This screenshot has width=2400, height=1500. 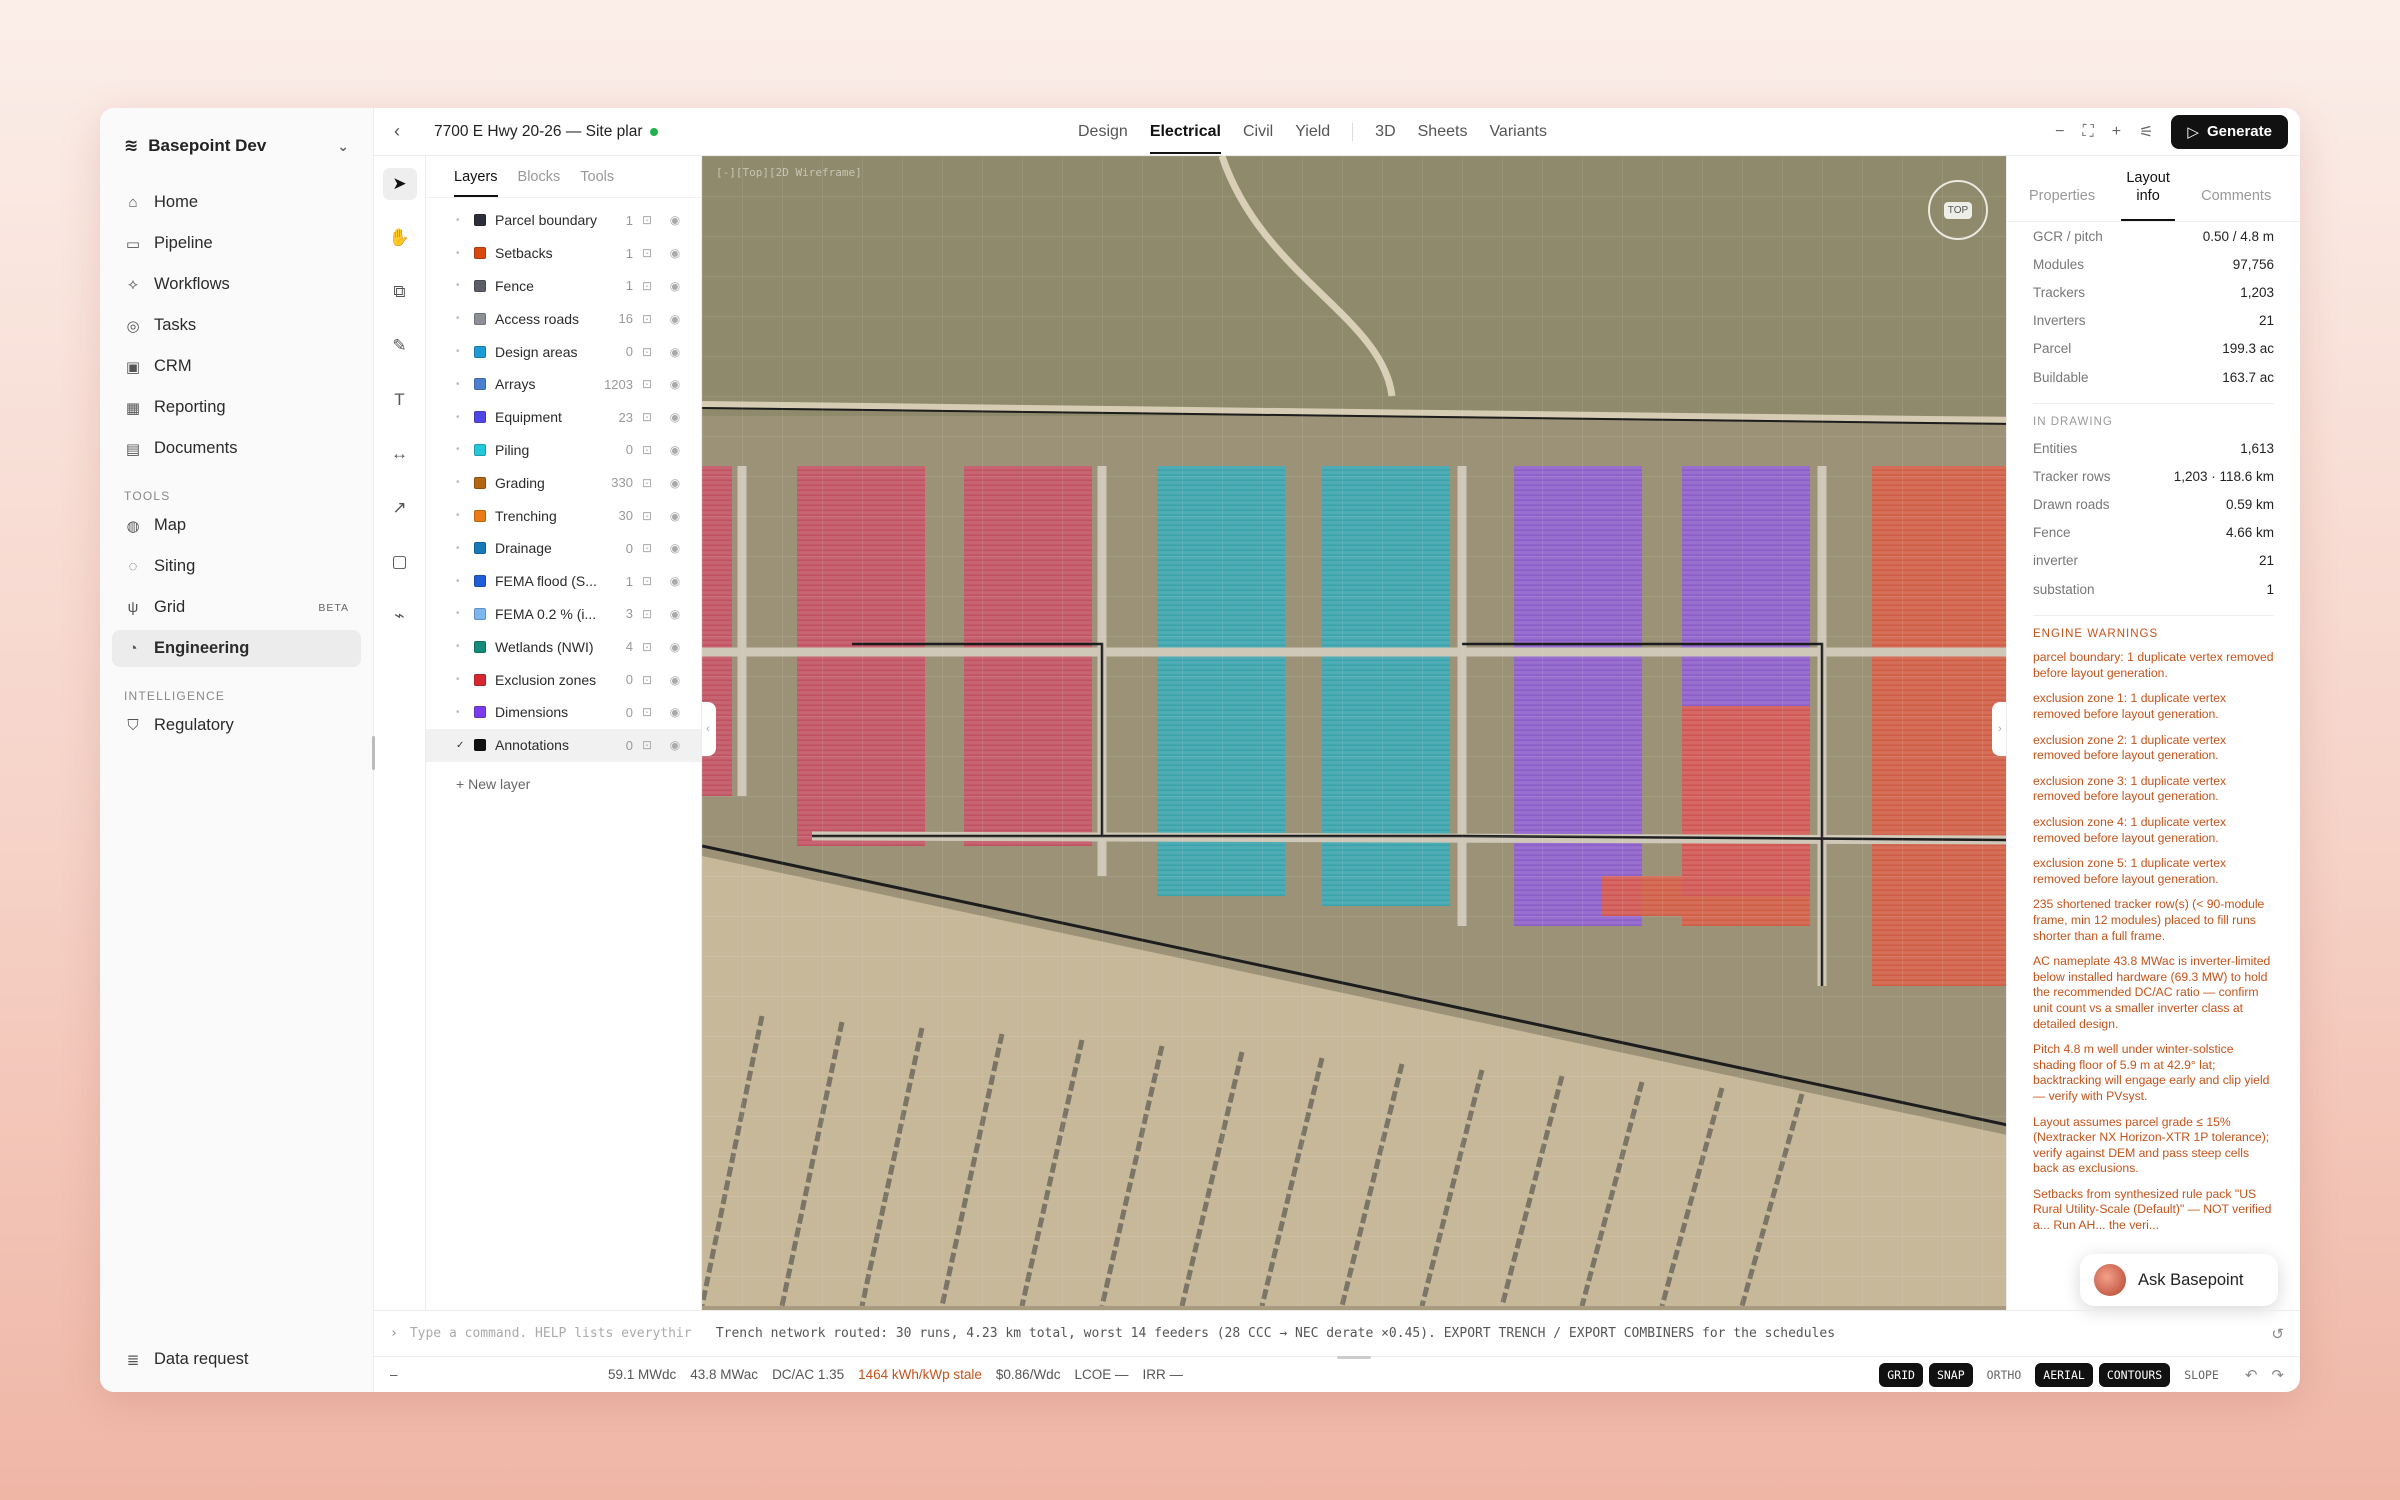 What do you see at coordinates (563, 220) in the screenshot?
I see `layer-row: • Parcel boundary 1 ⊡ ◉` at bounding box center [563, 220].